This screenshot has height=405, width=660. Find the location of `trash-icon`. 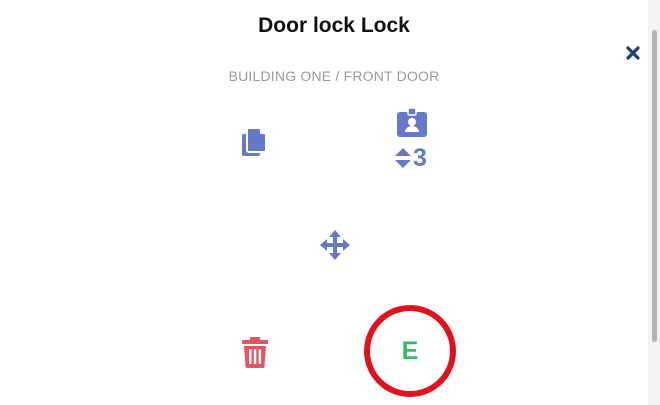

trash-icon is located at coordinates (255, 352).